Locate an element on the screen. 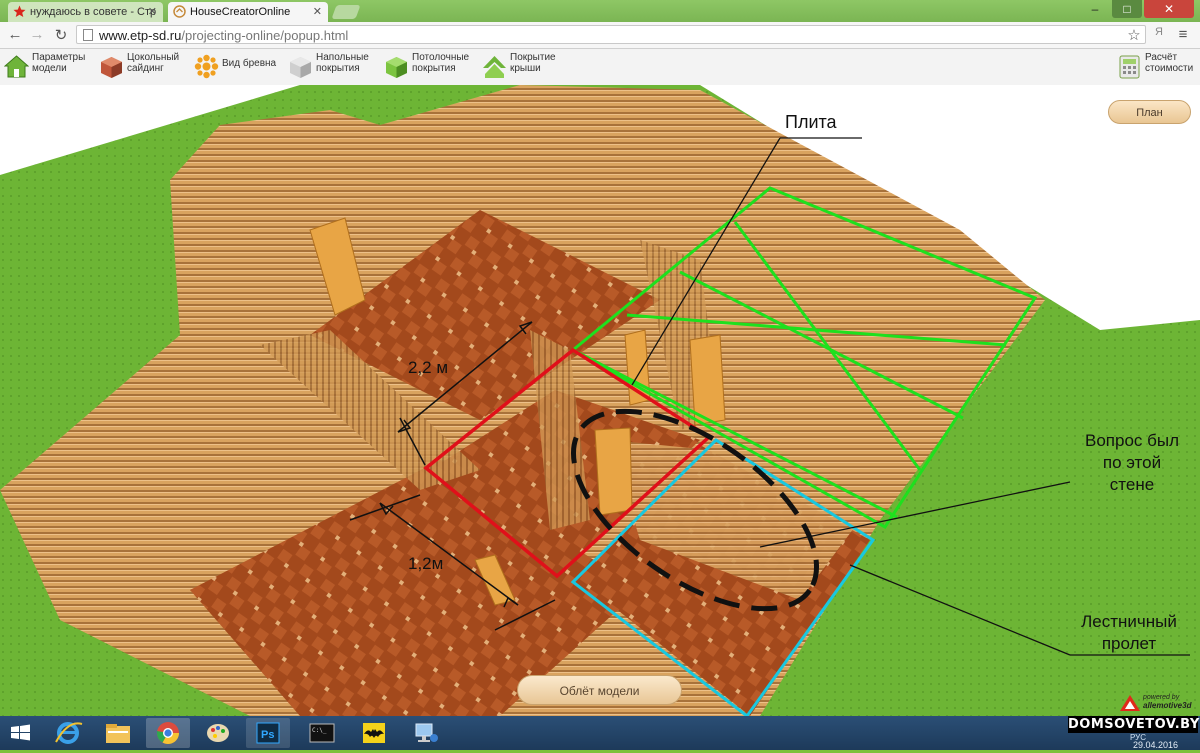 This screenshot has height=753, width=1200. tab-housecreator: HouseCreatorOnline ✕ is located at coordinates (248, 12).